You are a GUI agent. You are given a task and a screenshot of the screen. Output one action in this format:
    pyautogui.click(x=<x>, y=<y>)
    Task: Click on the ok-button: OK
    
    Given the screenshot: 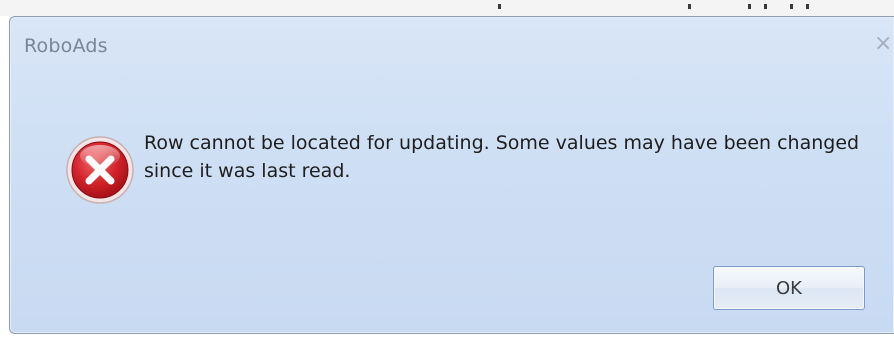 What is the action you would take?
    pyautogui.click(x=789, y=288)
    